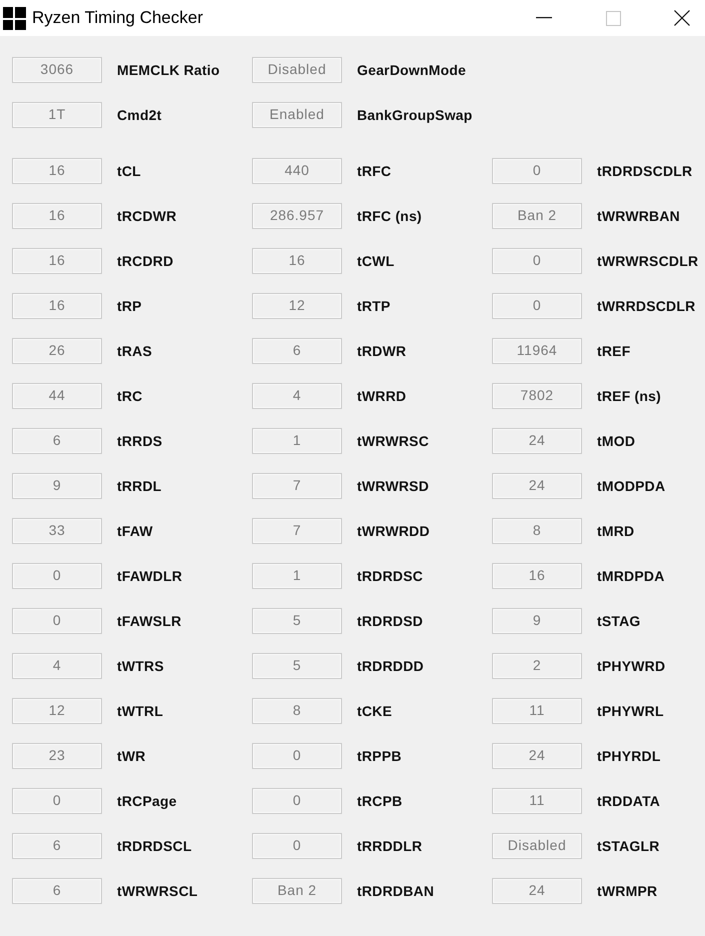 The width and height of the screenshot is (705, 936). What do you see at coordinates (393, 531) in the screenshot?
I see `timing-name: tWRWRDD` at bounding box center [393, 531].